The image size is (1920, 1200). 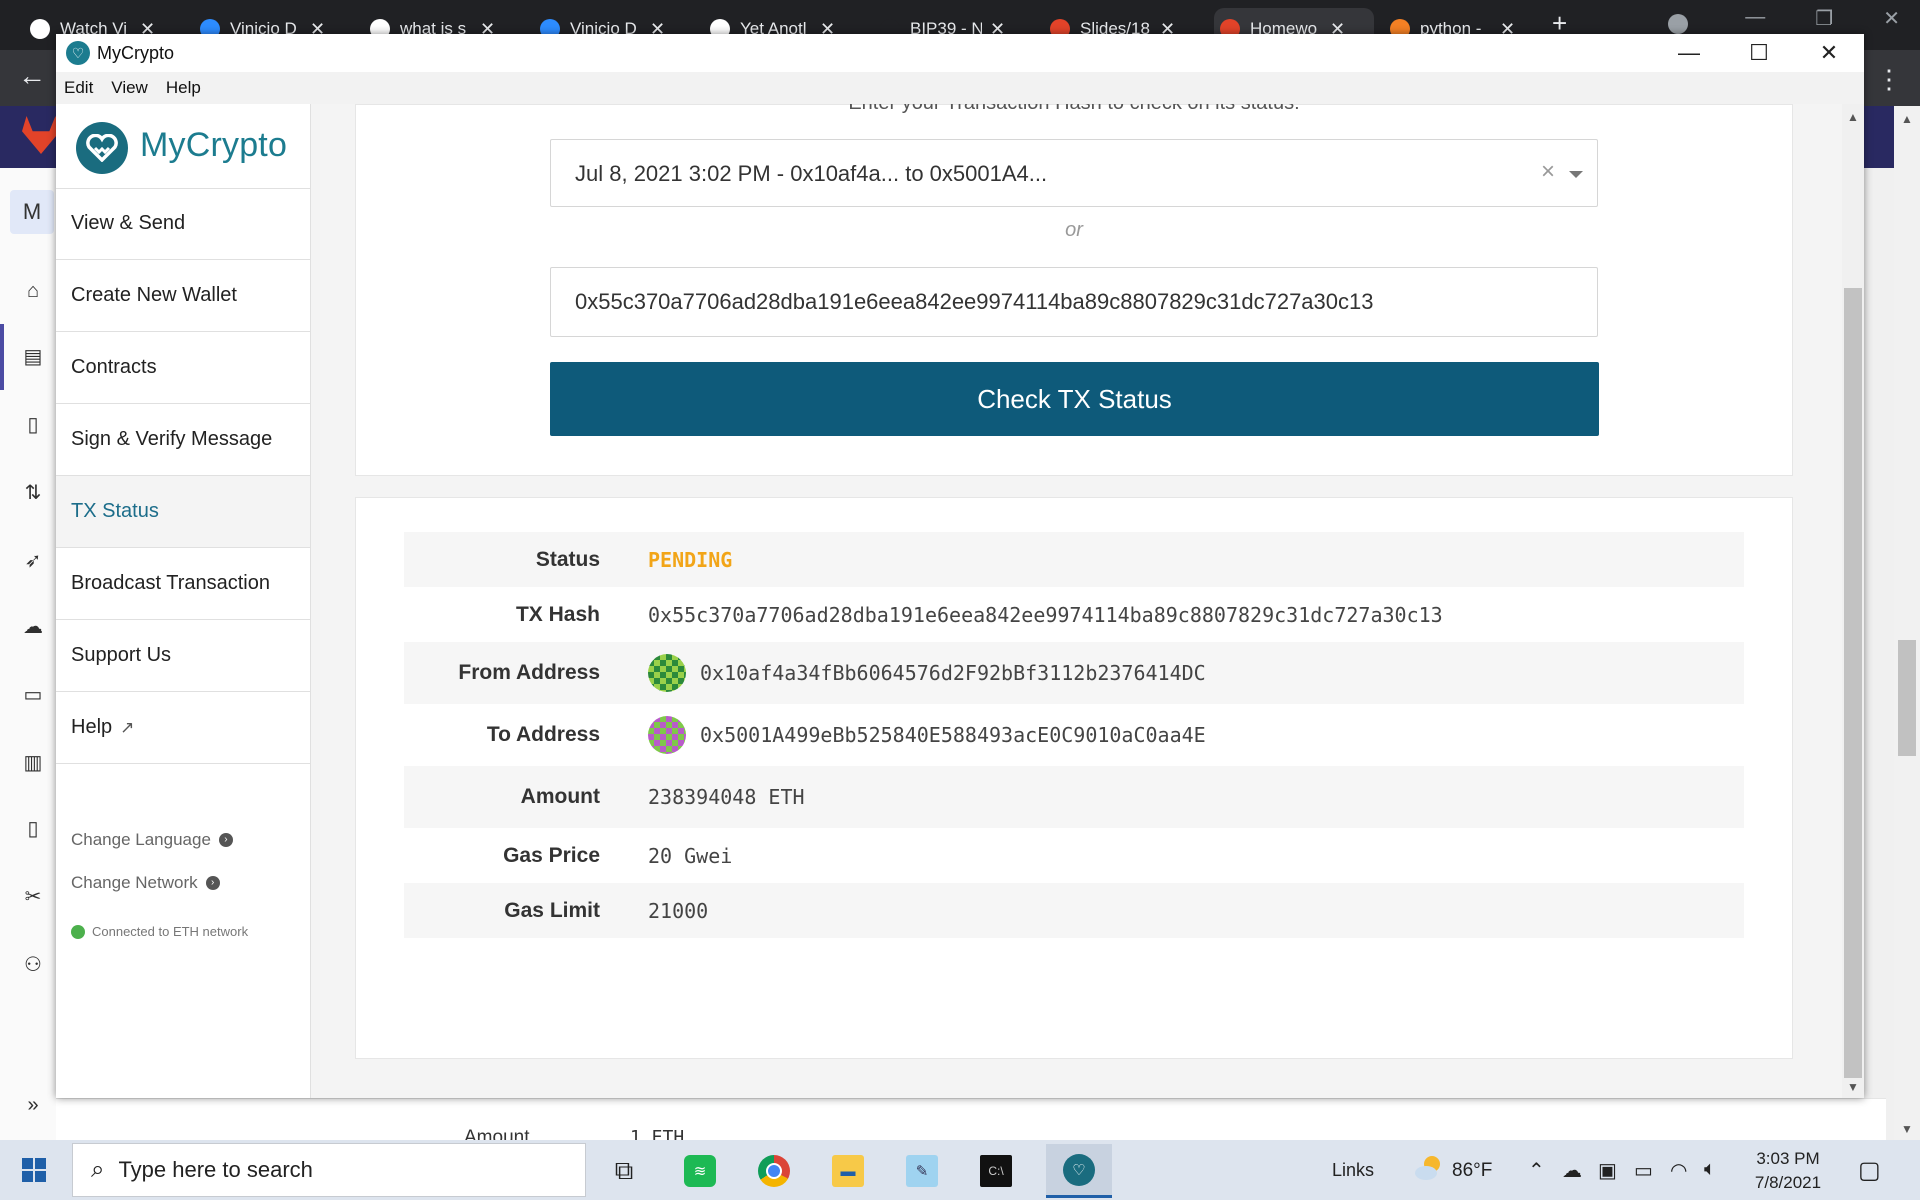 What do you see at coordinates (1755, 18) in the screenshot?
I see `minimize-icon: —` at bounding box center [1755, 18].